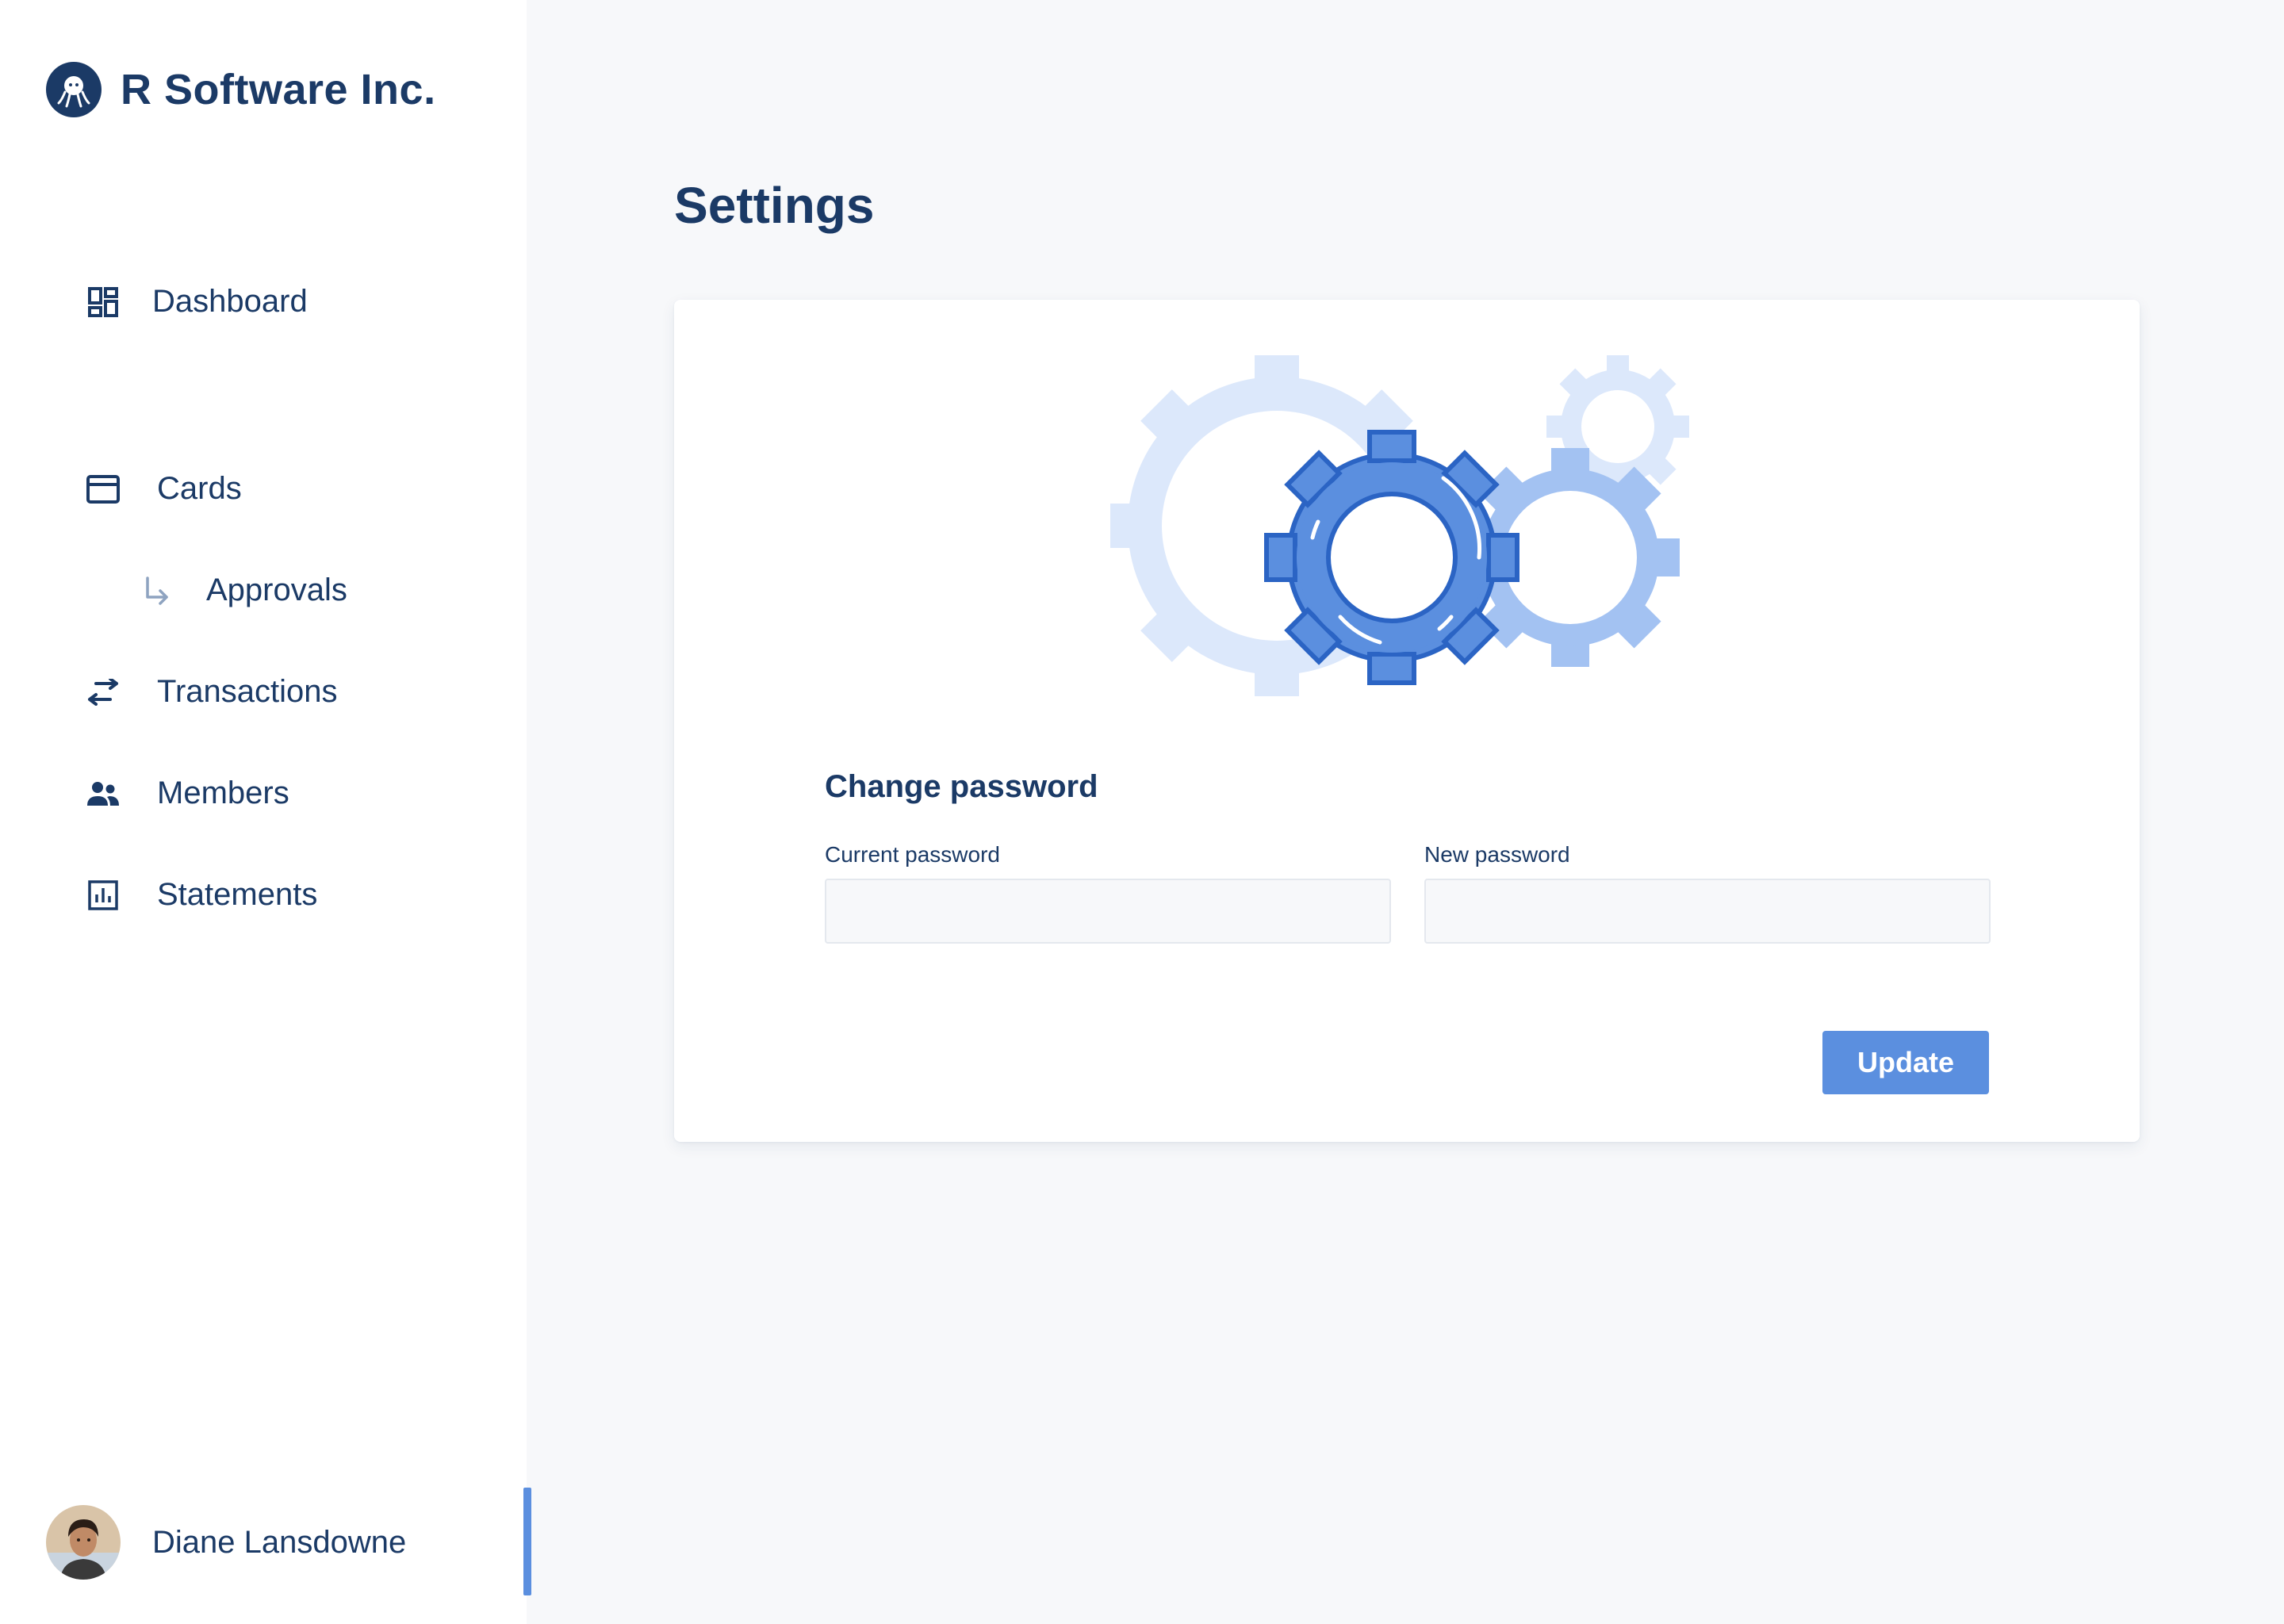  What do you see at coordinates (1108, 911) in the screenshot?
I see `current-password-input` at bounding box center [1108, 911].